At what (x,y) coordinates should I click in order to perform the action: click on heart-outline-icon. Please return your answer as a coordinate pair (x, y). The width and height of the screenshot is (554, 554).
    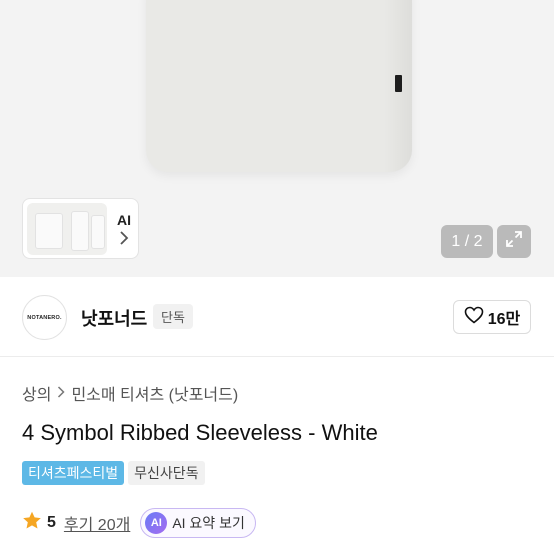
    Looking at the image, I should click on (474, 317).